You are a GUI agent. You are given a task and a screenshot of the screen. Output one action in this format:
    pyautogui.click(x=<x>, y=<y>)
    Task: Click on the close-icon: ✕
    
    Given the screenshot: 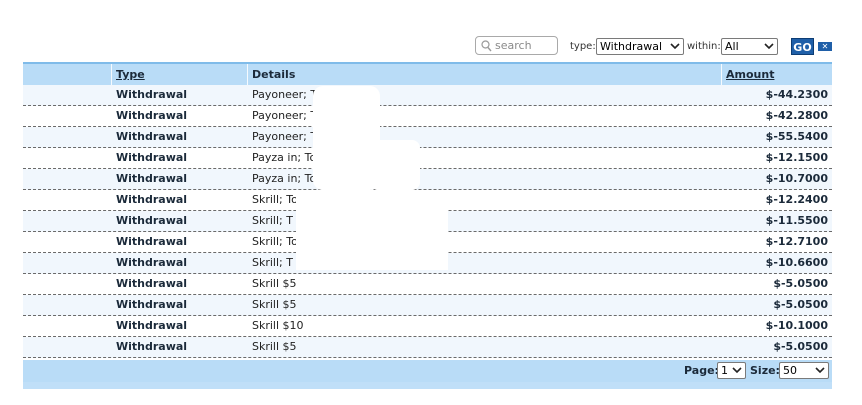 What is the action you would take?
    pyautogui.click(x=825, y=46)
    